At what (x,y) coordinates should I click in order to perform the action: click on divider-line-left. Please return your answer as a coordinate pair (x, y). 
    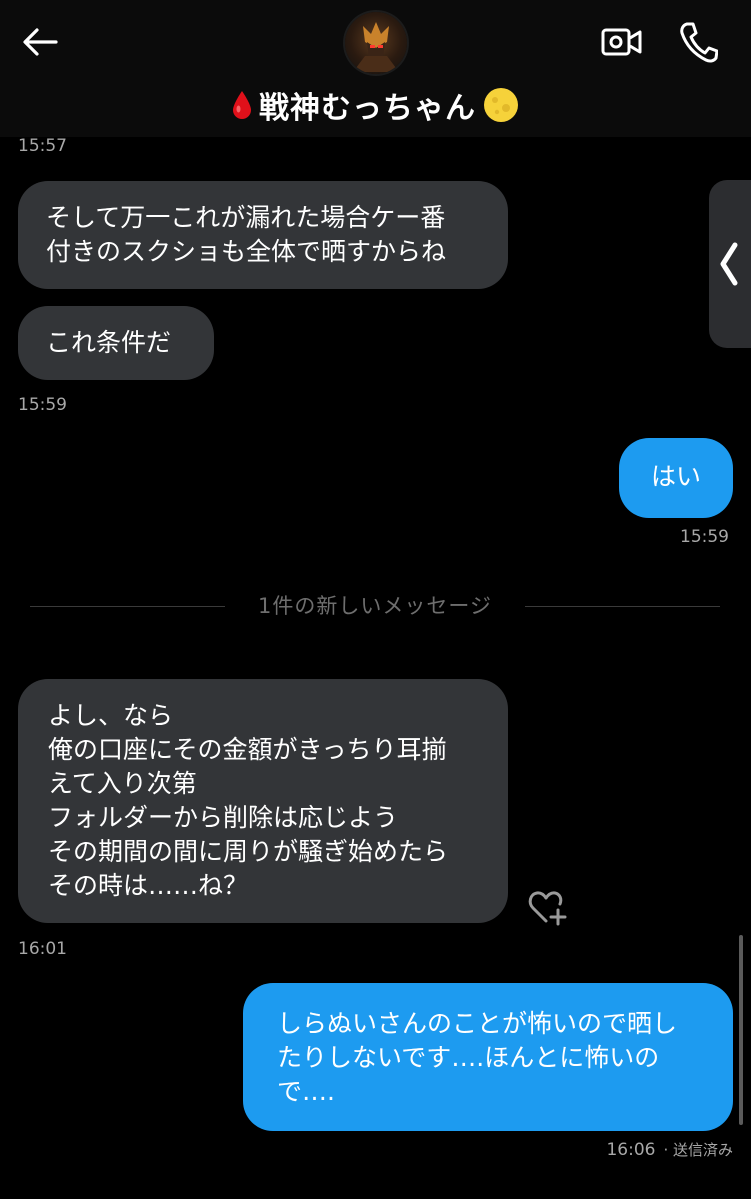
    Looking at the image, I should click on (127, 606).